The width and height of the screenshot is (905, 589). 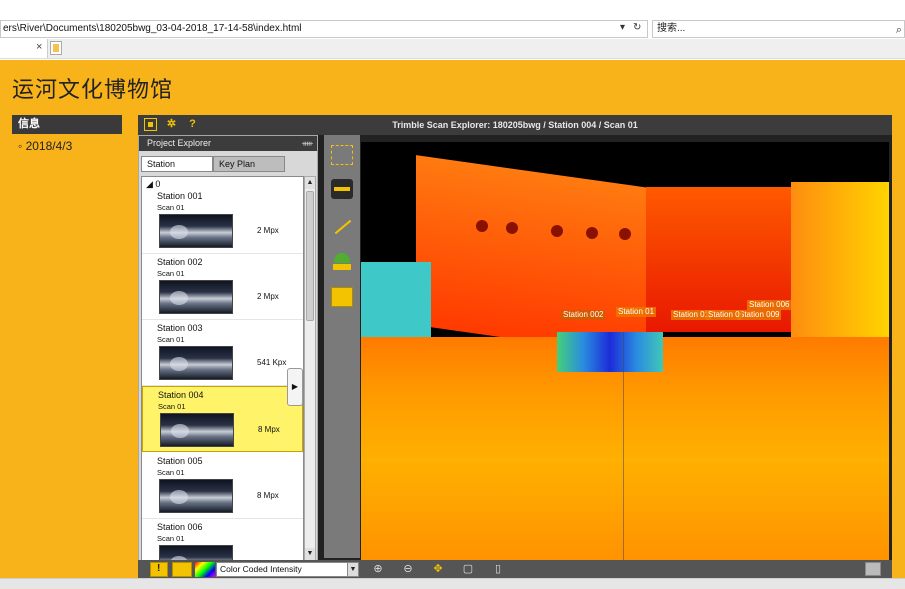 What do you see at coordinates (180, 461) in the screenshot?
I see `station-name: Station 005` at bounding box center [180, 461].